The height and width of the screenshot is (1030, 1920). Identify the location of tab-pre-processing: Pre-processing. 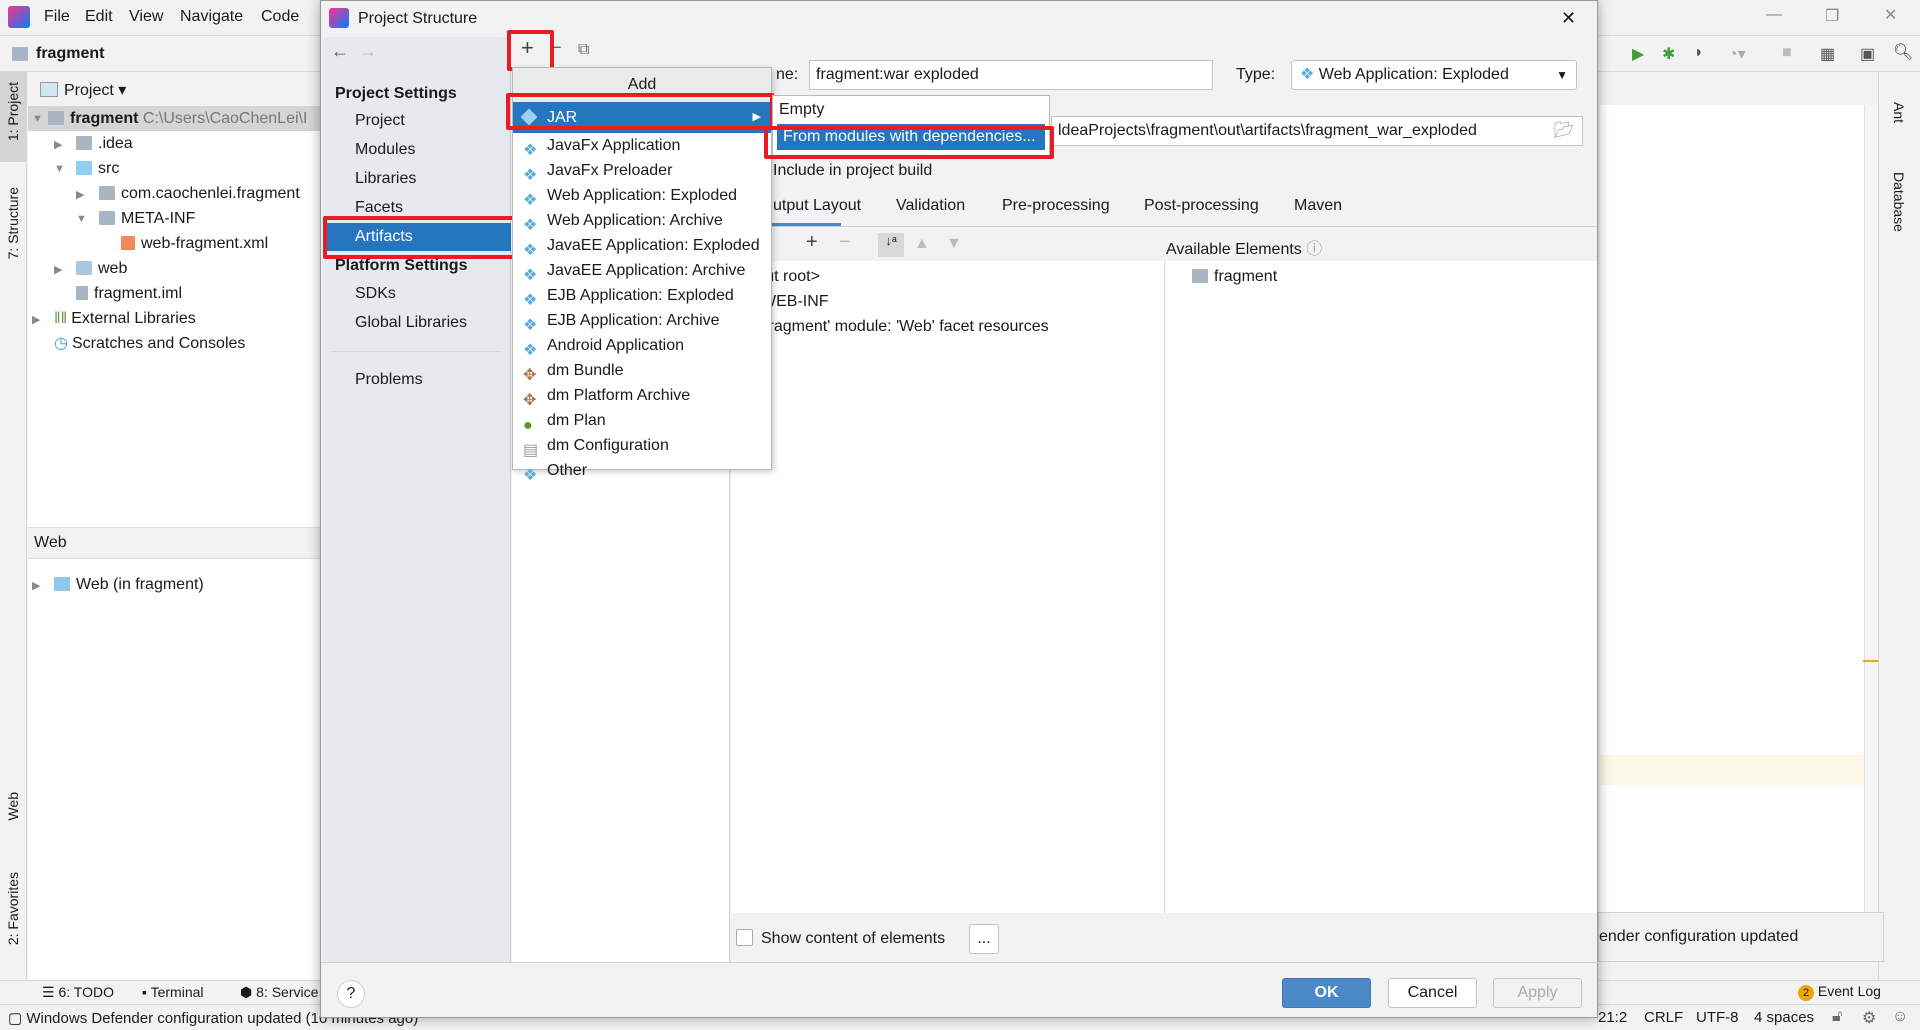
(1056, 206).